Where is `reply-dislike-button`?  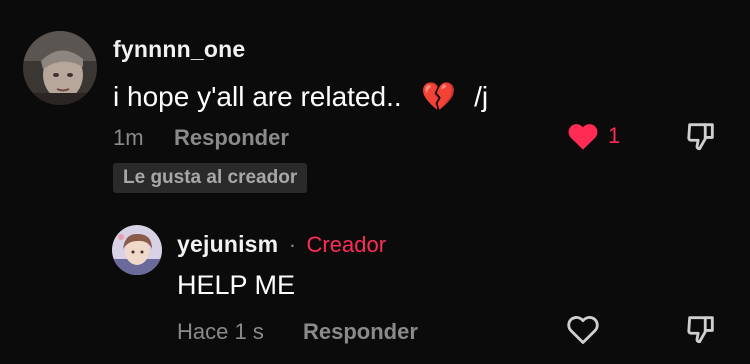
reply-dislike-button is located at coordinates (701, 329).